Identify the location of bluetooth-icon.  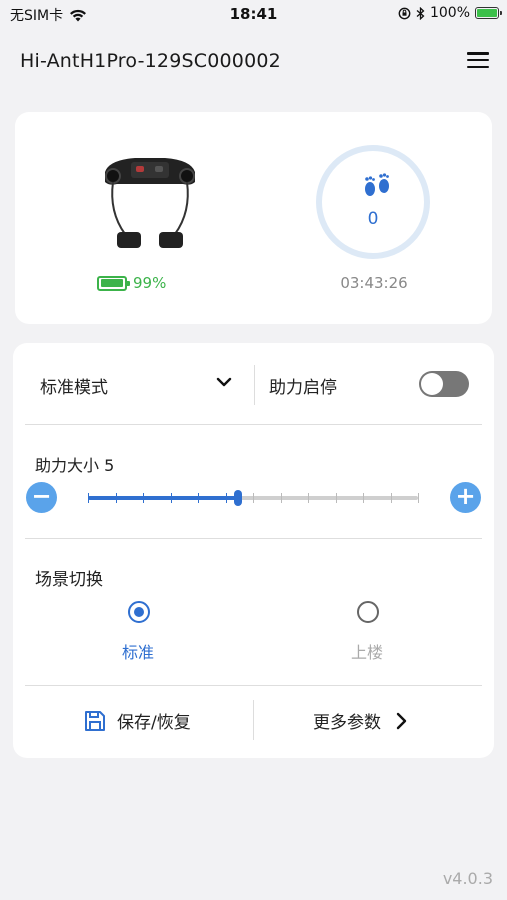
(420, 13).